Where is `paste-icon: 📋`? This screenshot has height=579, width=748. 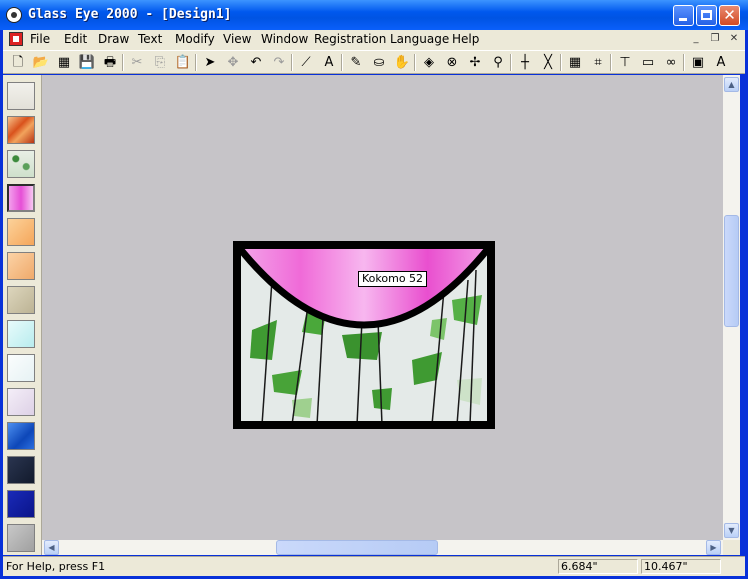
paste-icon: 📋 is located at coordinates (183, 62).